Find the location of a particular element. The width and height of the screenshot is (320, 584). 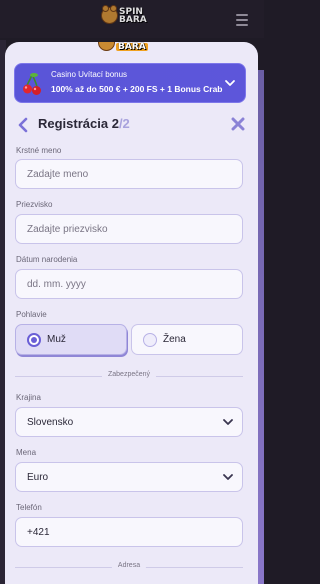

phone-value: +421 is located at coordinates (38, 532).